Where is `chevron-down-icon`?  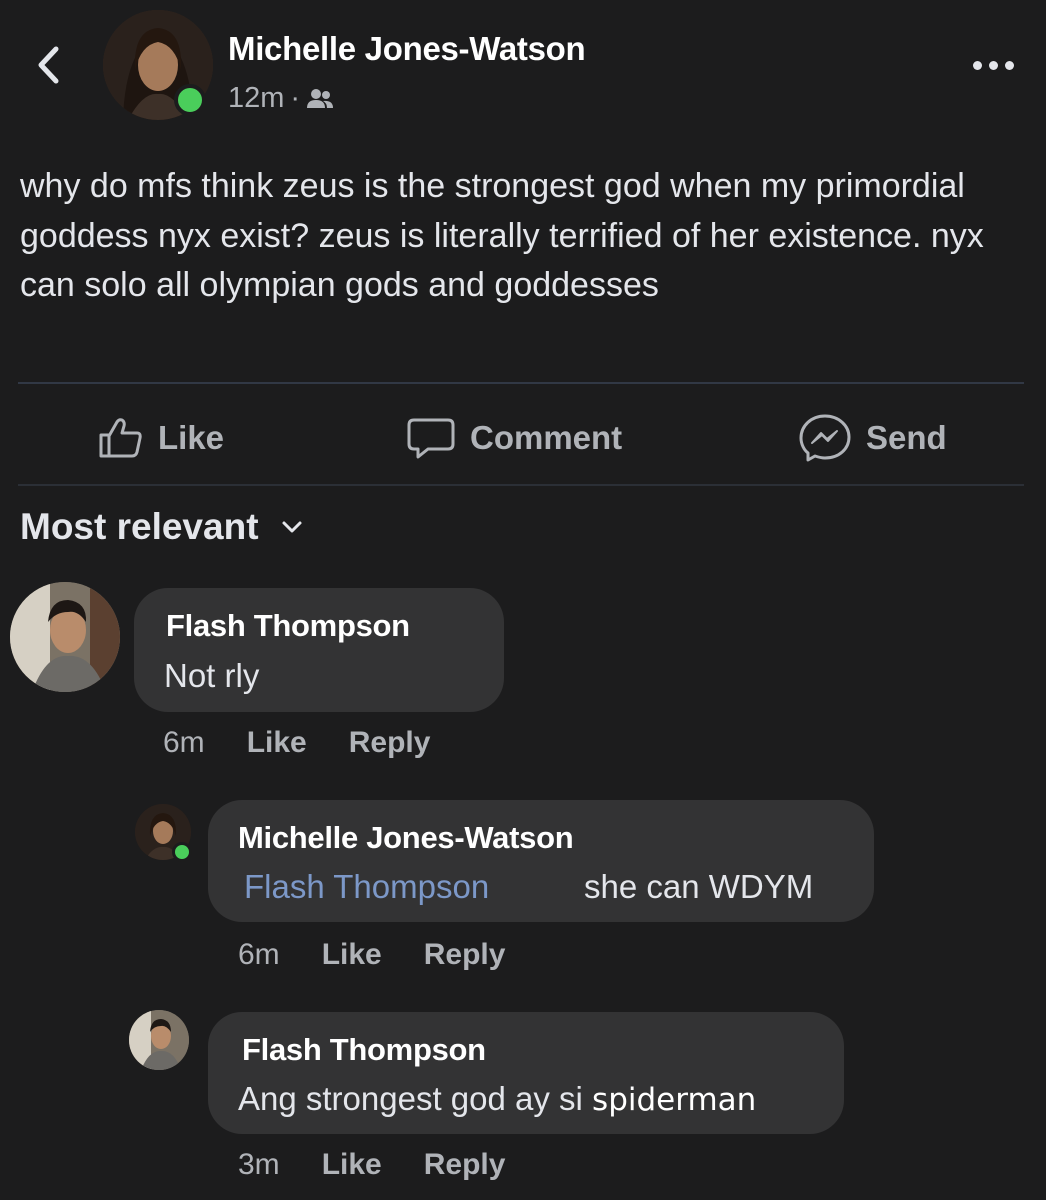 chevron-down-icon is located at coordinates (292, 527).